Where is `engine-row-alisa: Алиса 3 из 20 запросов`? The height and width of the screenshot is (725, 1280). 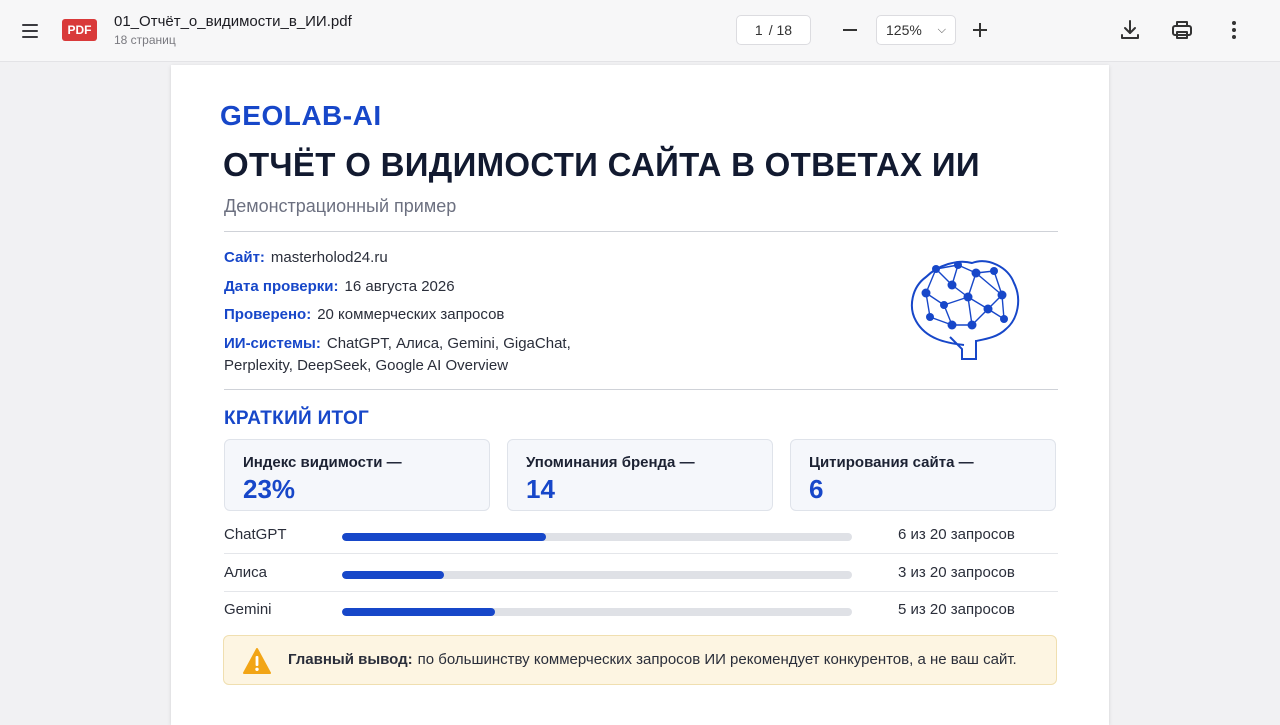 engine-row-alisa: Алиса 3 из 20 запросов is located at coordinates (641, 573).